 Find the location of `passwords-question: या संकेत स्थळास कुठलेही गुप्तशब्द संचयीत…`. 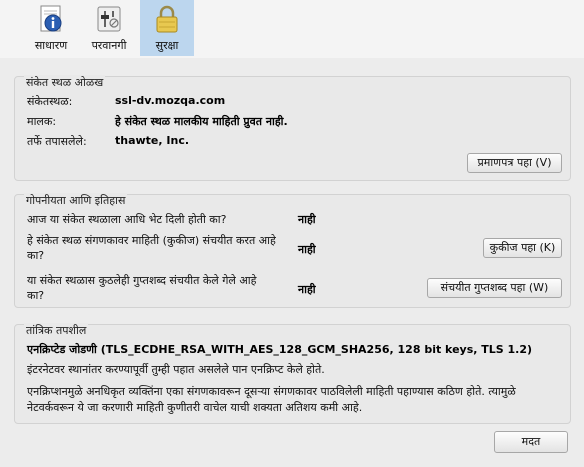

passwords-question: या संकेत स्थळास कुठलेही गुप्तशब्द संचयीत… is located at coordinates (142, 288).